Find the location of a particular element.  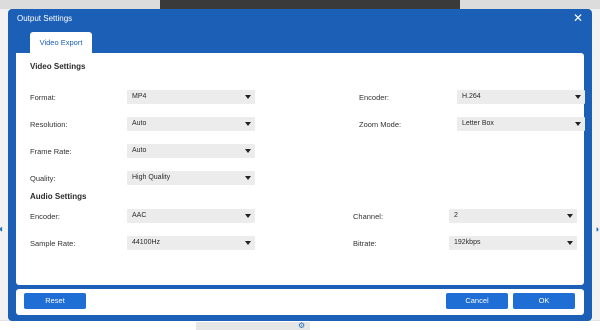

format-label: Format: is located at coordinates (43, 97).